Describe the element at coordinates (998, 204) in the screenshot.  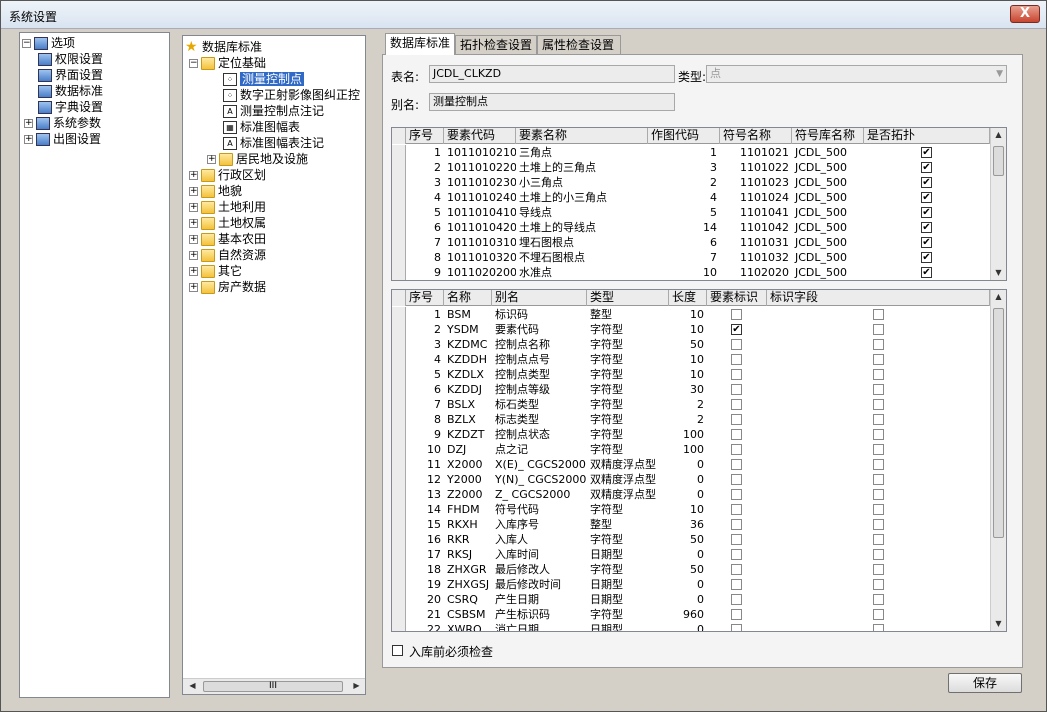
I see `feature-grid-vscroll: ▲ ▼` at that location.